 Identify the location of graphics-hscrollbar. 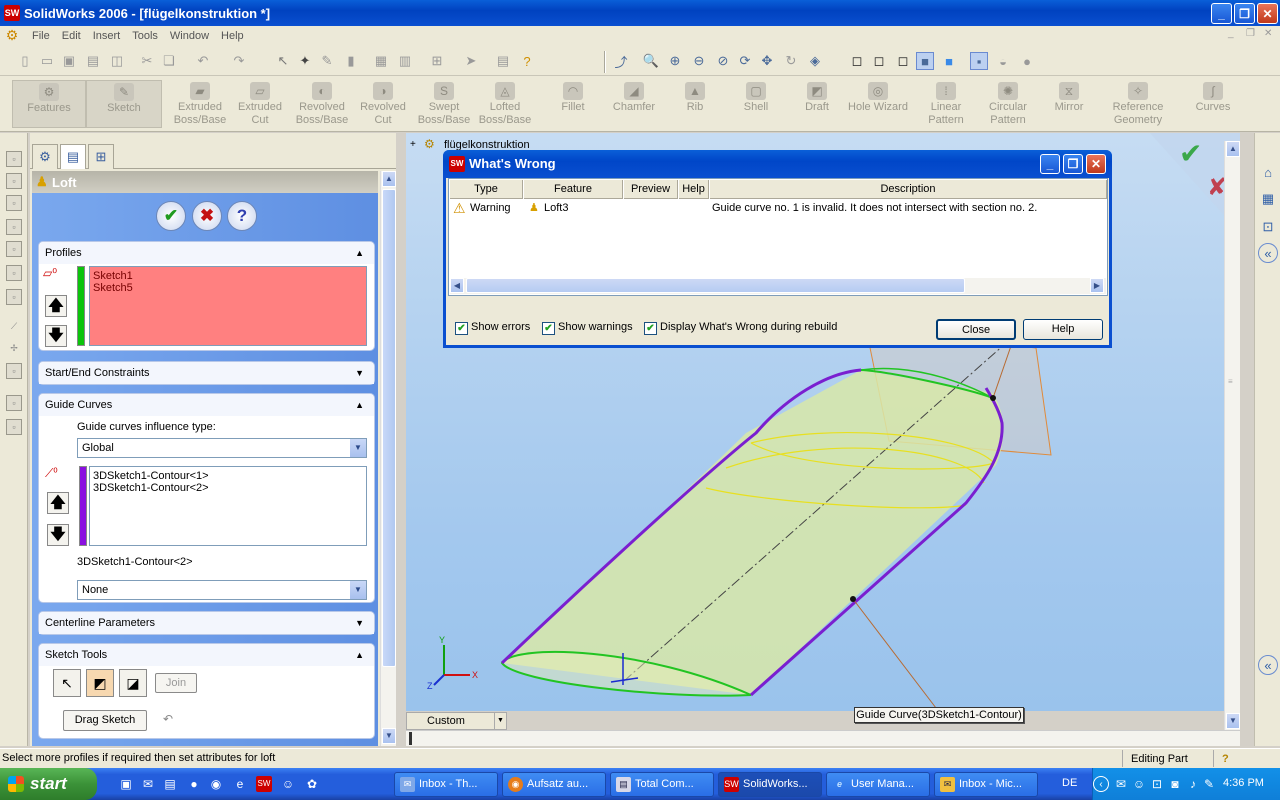
(823, 738).